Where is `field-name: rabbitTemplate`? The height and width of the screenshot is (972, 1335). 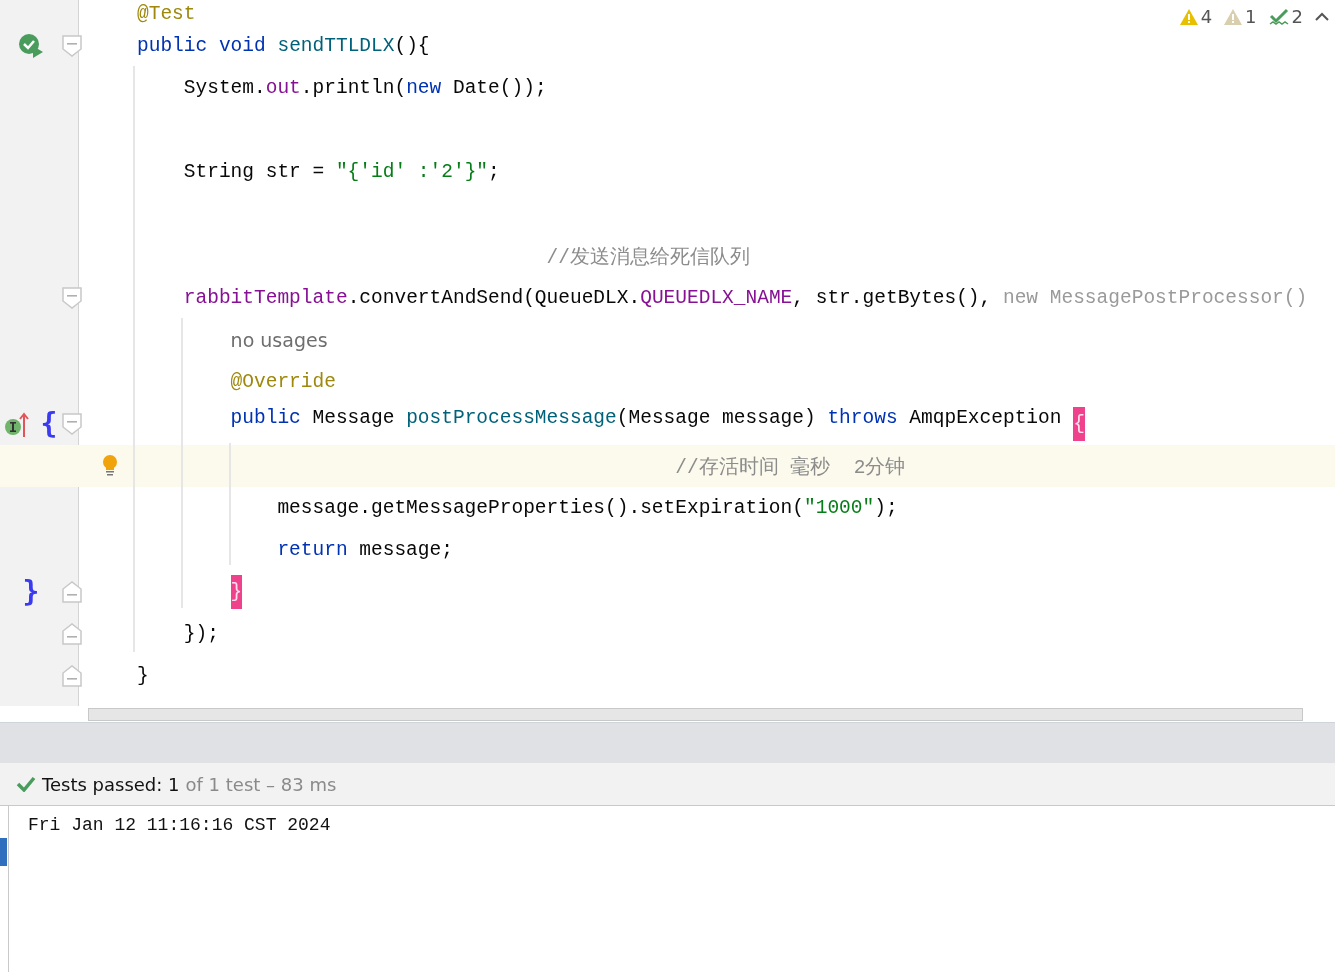
field-name: rabbitTemplate is located at coordinates (265, 298).